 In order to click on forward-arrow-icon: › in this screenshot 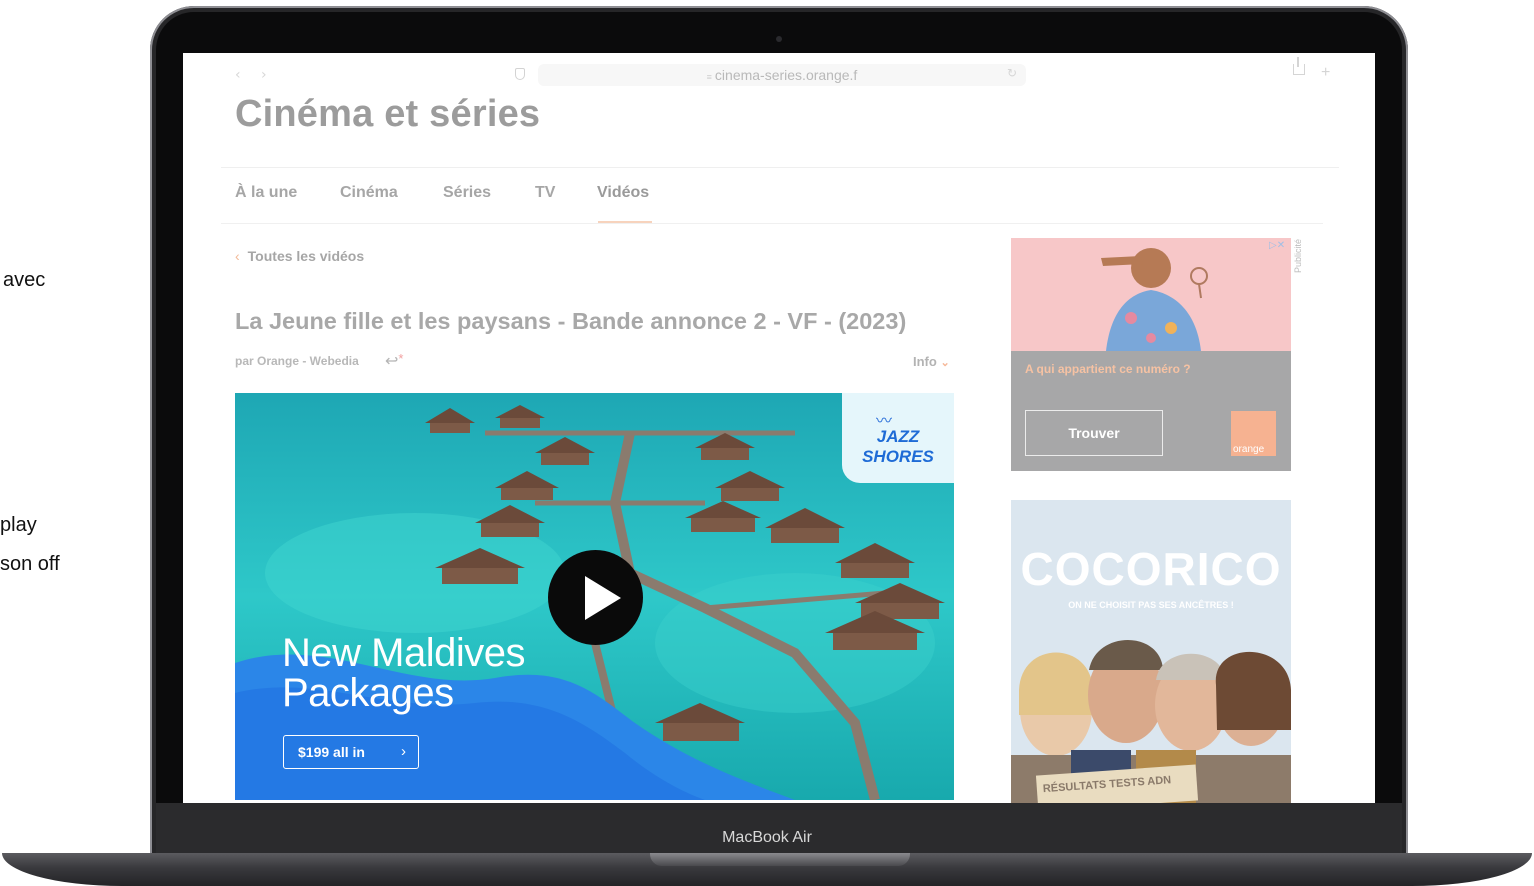, I will do `click(264, 75)`.